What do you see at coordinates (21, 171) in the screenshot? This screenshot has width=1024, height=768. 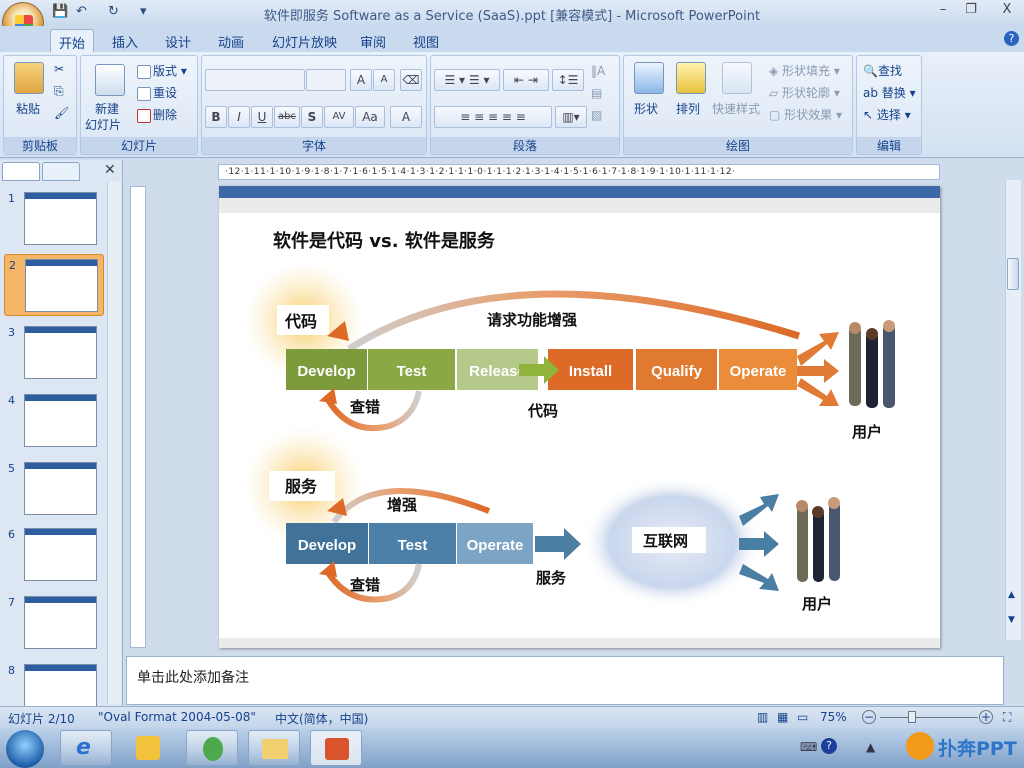 I see `slides-tab` at bounding box center [21, 171].